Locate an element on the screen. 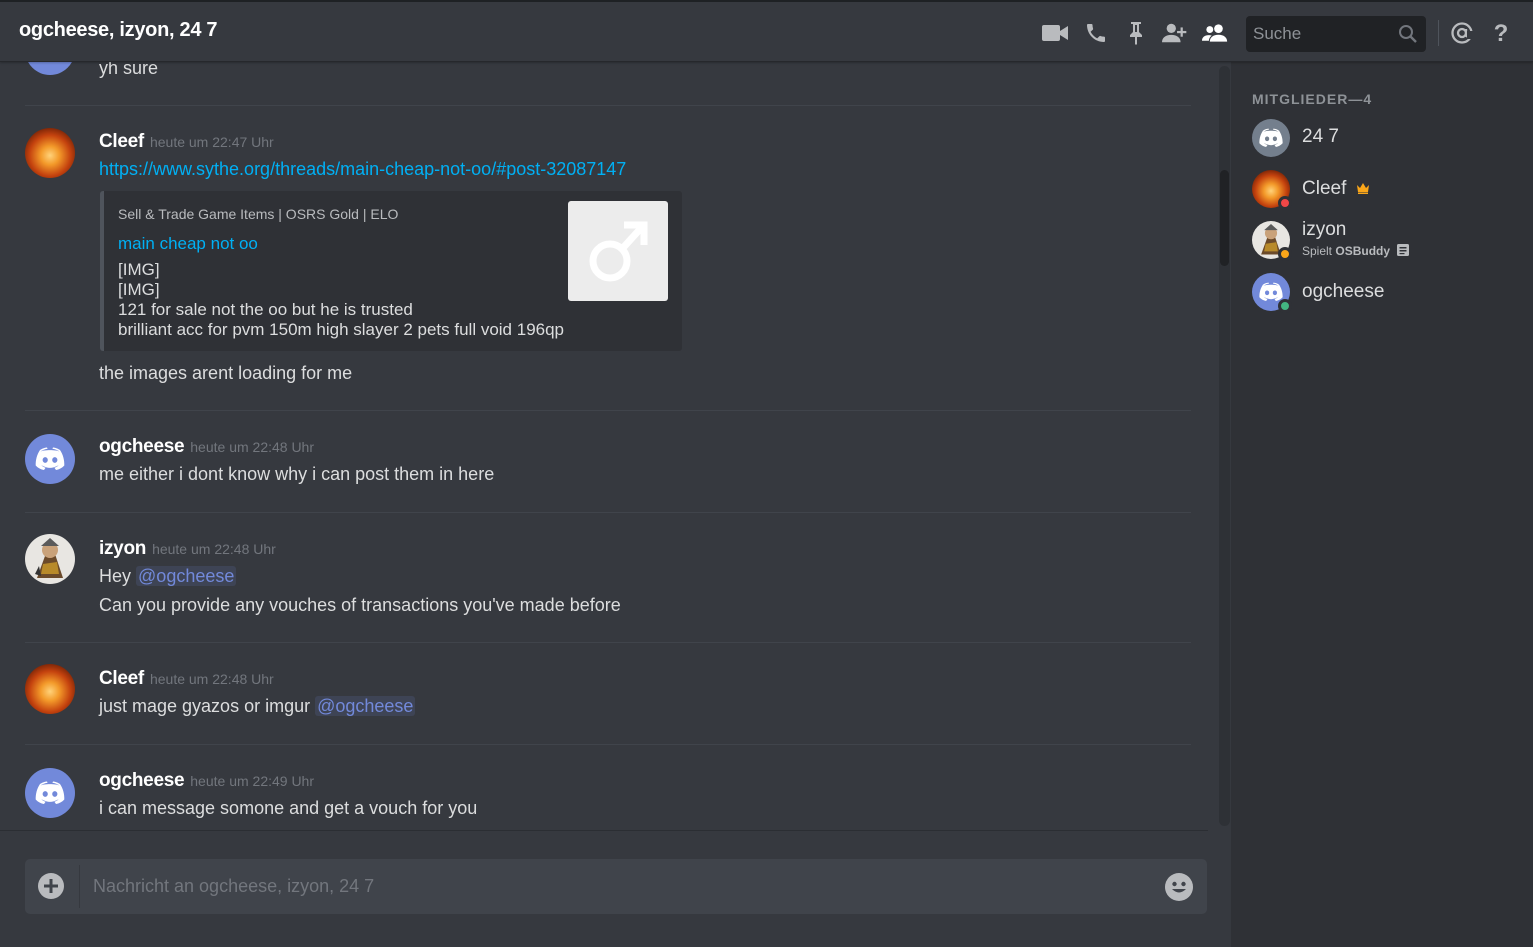  message-author: izyon heute um 22:48 Uhr is located at coordinates (187, 549).